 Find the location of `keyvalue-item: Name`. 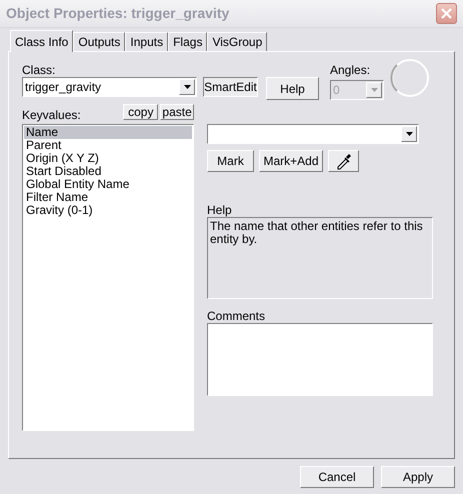

keyvalue-item: Name is located at coordinates (108, 132).